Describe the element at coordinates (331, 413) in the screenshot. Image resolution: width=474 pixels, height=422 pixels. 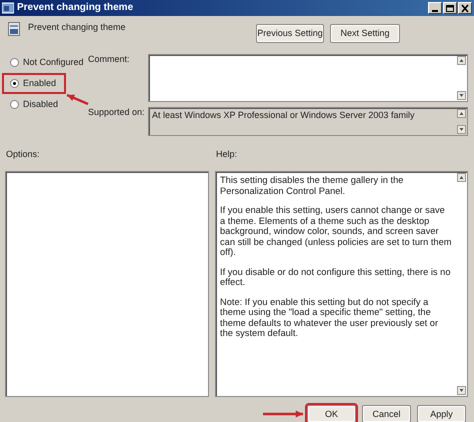
I see `ok-button: OK` at that location.